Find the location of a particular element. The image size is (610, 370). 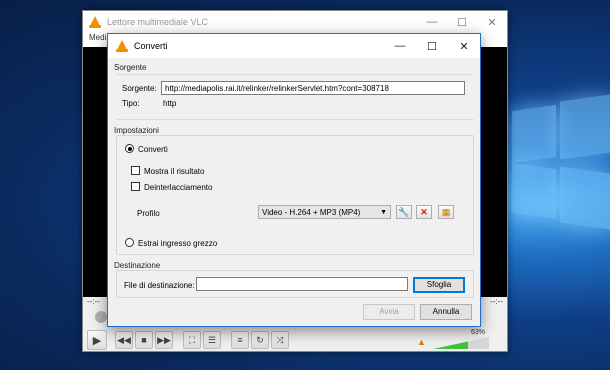

new-profile-icon: ▦ is located at coordinates (446, 212).